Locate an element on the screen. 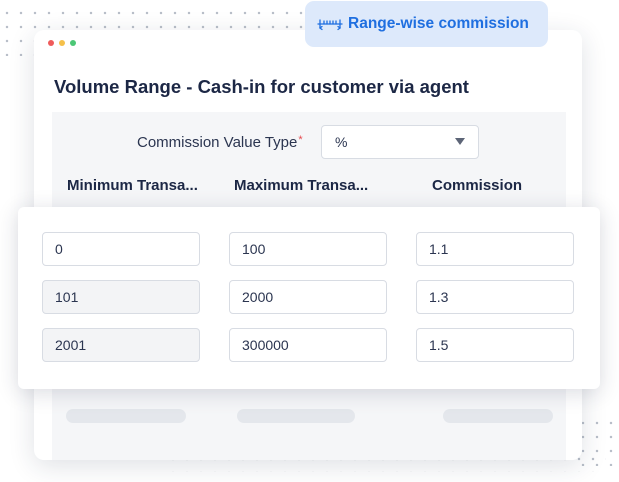  window-close-dot-icon is located at coordinates (51, 43).